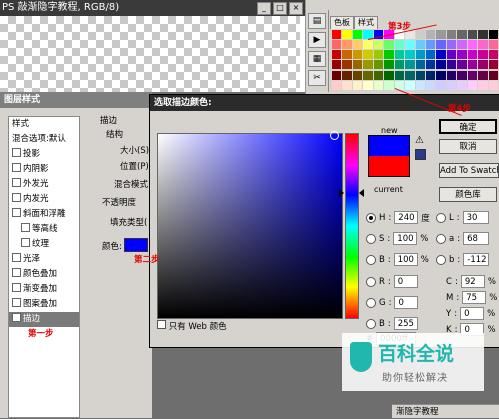 The height and width of the screenshot is (419, 499). What do you see at coordinates (468, 126) in the screenshot?
I see `ok-button: 确定` at bounding box center [468, 126].